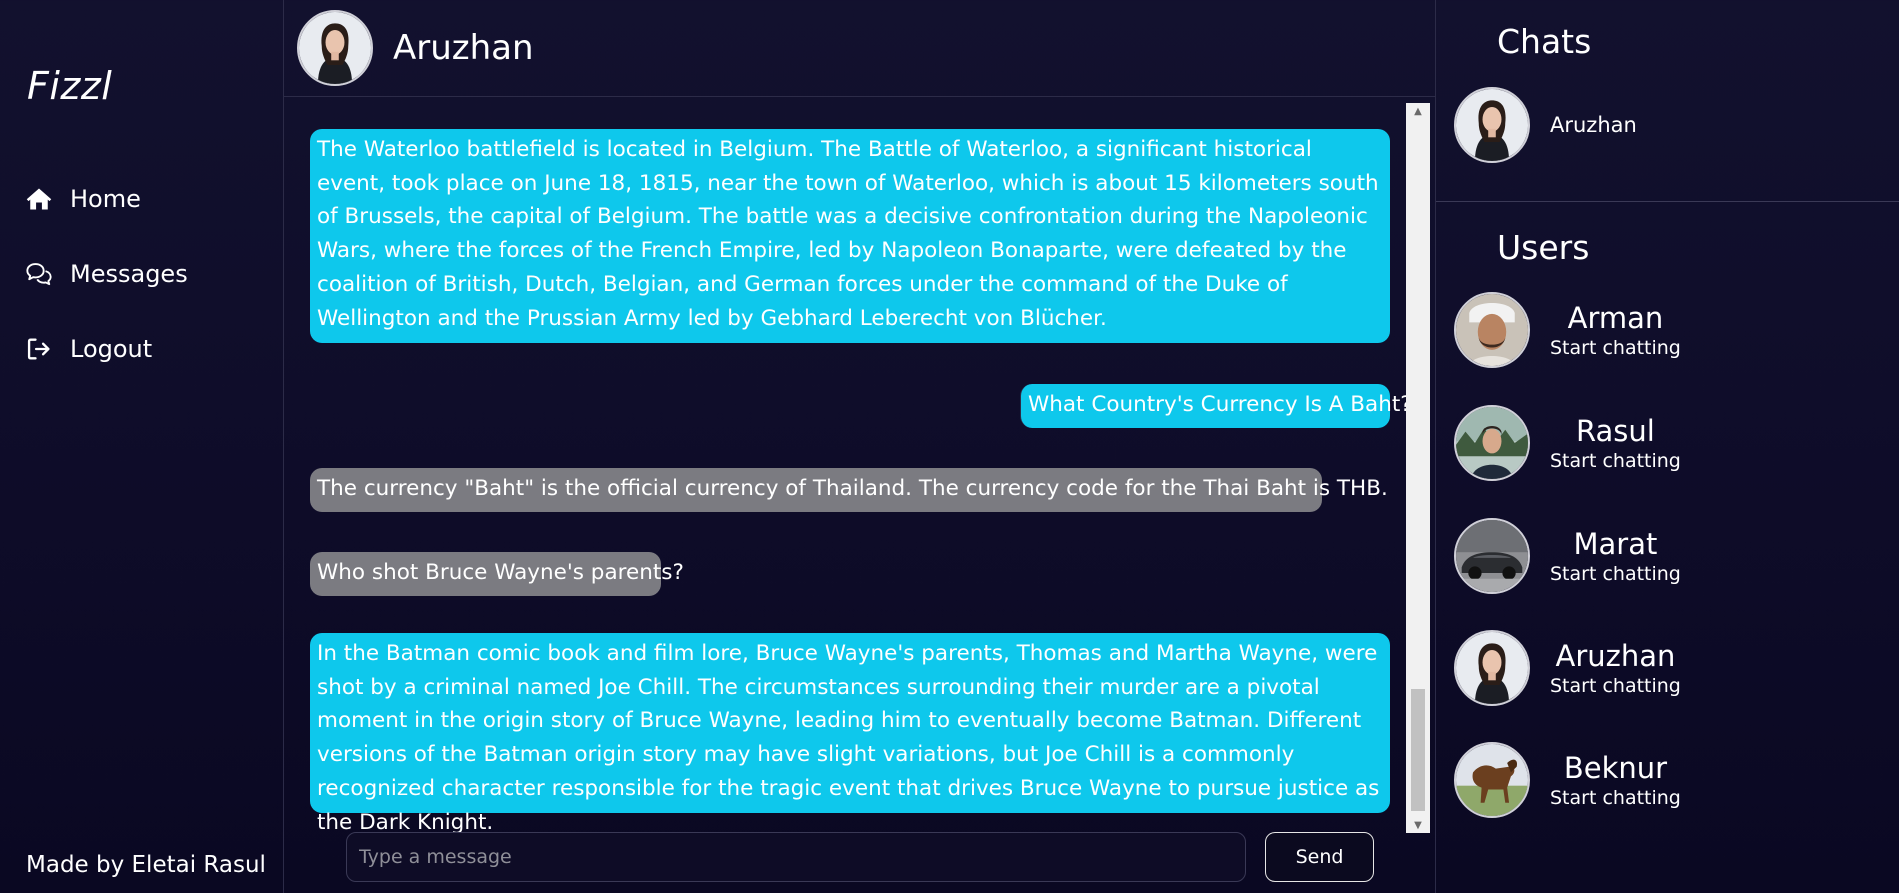 The image size is (1899, 893). What do you see at coordinates (1418, 111) in the screenshot?
I see `scroll-up-icon: ▲` at bounding box center [1418, 111].